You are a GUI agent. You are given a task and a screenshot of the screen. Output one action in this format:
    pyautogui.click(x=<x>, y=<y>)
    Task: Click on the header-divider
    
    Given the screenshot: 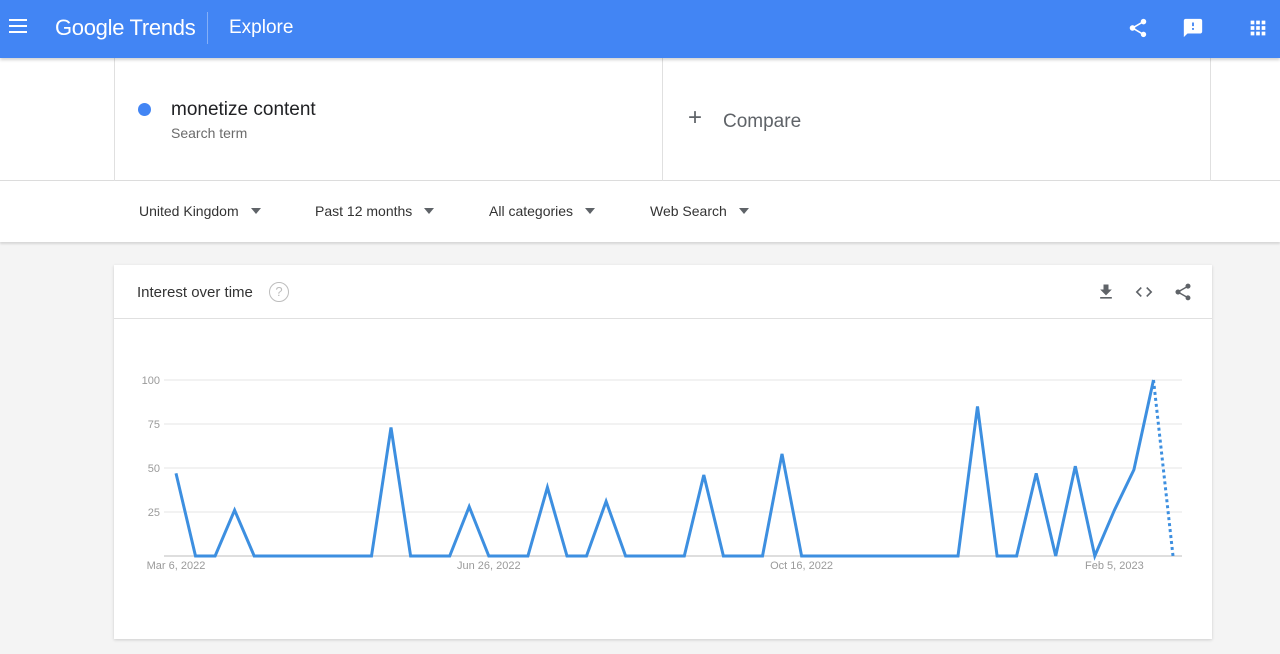 What is the action you would take?
    pyautogui.click(x=207, y=28)
    